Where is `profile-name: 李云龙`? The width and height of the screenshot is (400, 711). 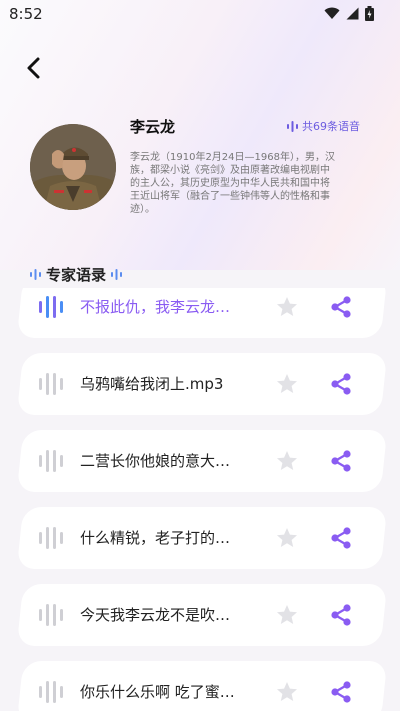 profile-name: 李云龙 is located at coordinates (153, 127).